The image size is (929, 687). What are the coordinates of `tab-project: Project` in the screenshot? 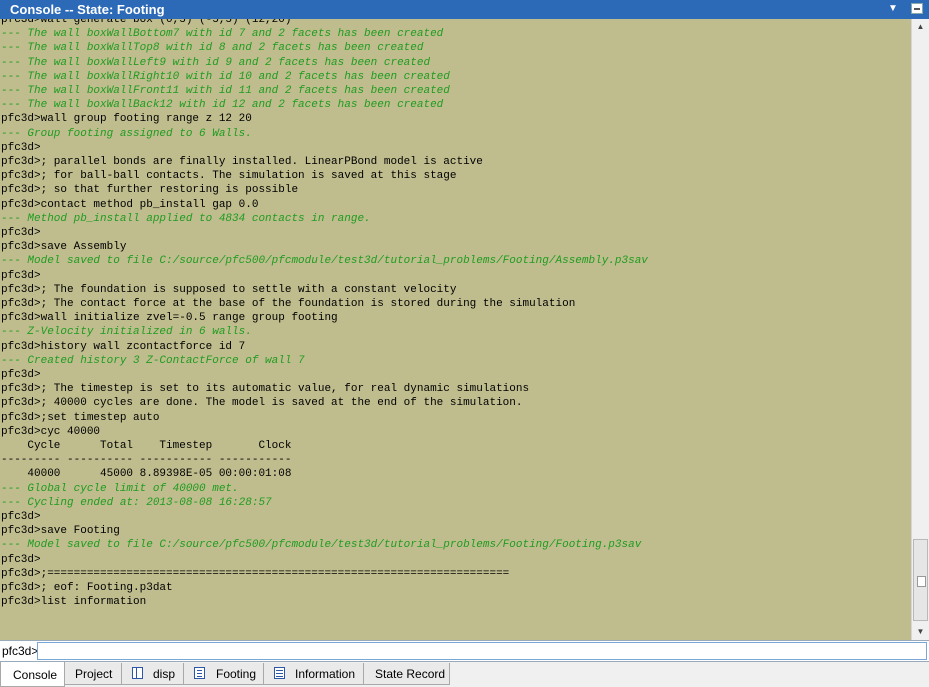 It's located at (93, 674).